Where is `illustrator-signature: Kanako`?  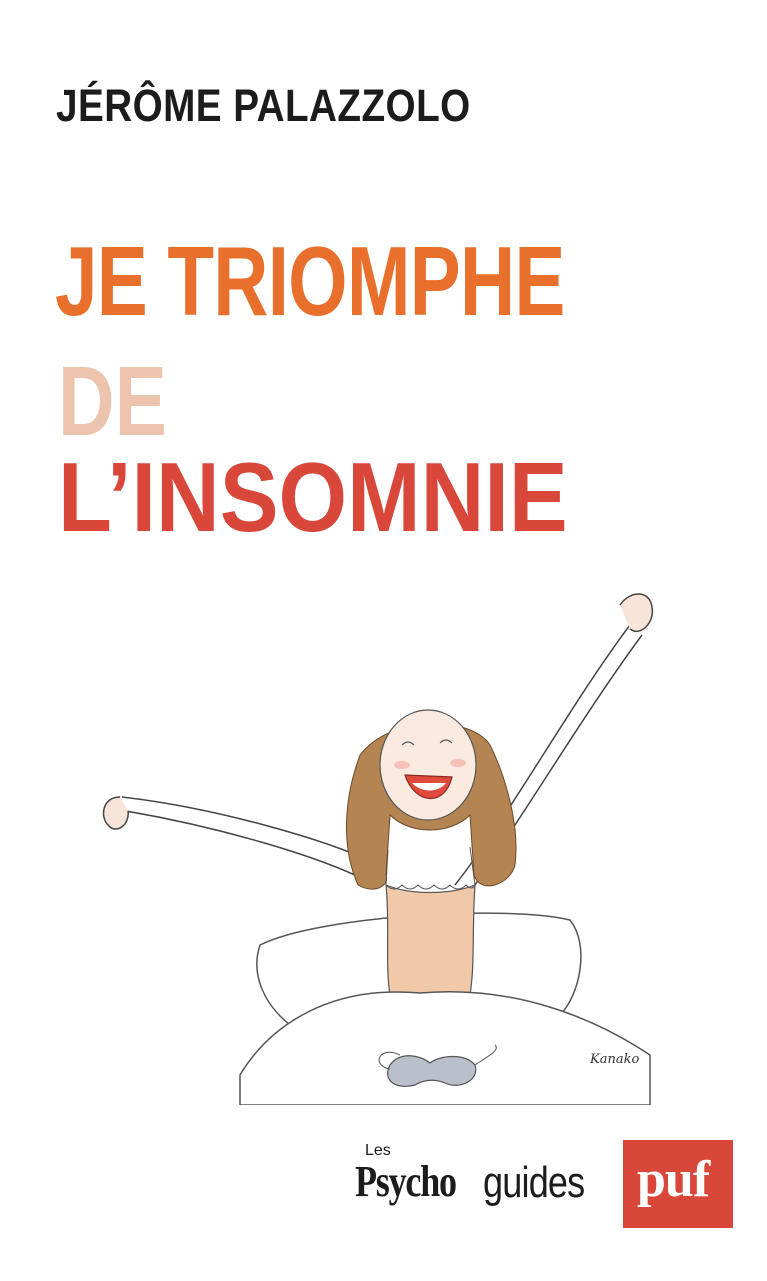
illustrator-signature: Kanako is located at coordinates (615, 1059).